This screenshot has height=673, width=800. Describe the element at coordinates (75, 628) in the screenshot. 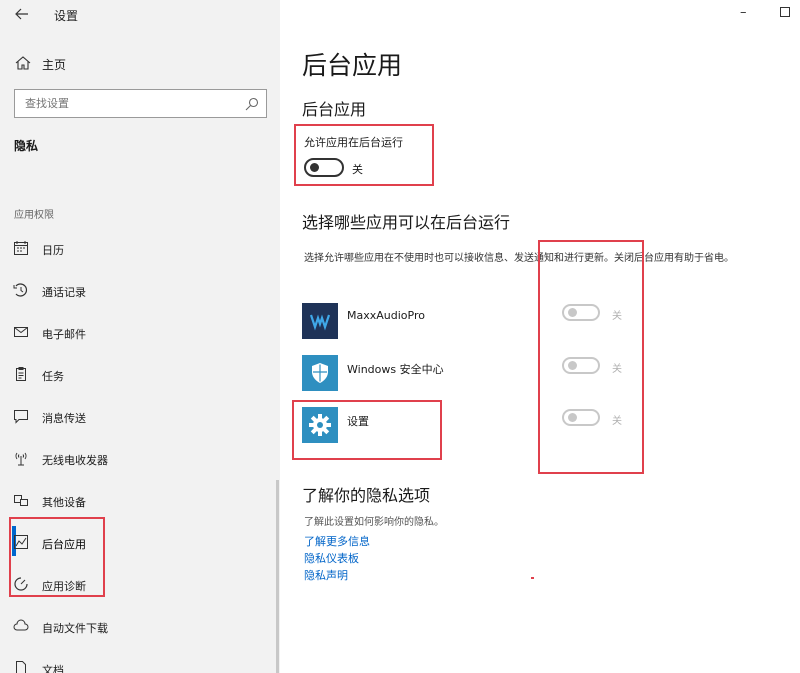

I see `sidebar-item-label: 自动文件下载` at that location.